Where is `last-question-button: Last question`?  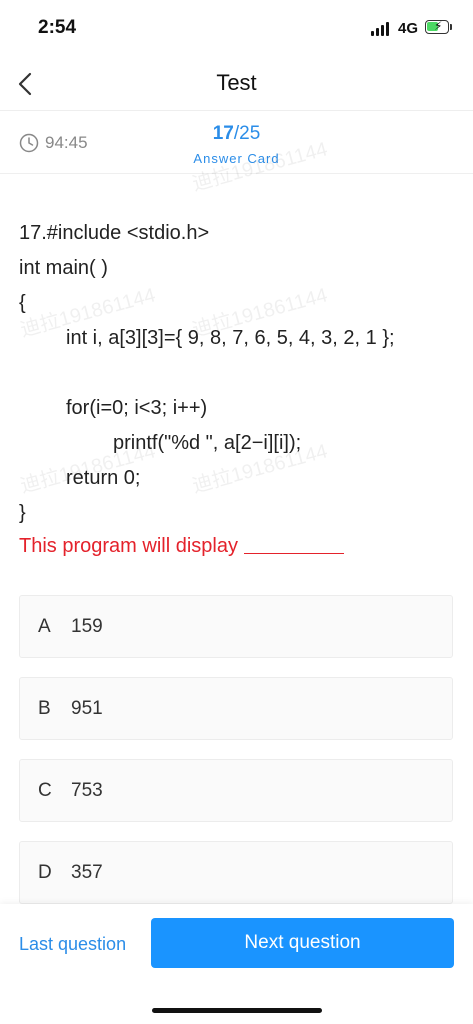 last-question-button: Last question is located at coordinates (72, 944).